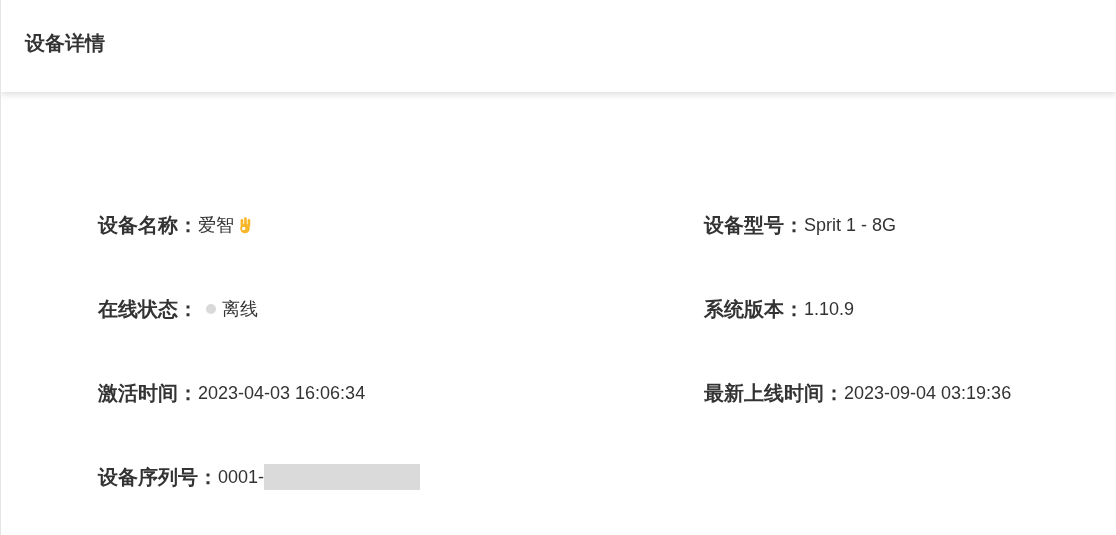 This screenshot has height=535, width=1116. What do you see at coordinates (148, 393) in the screenshot?
I see `field-label: 激活时间：` at bounding box center [148, 393].